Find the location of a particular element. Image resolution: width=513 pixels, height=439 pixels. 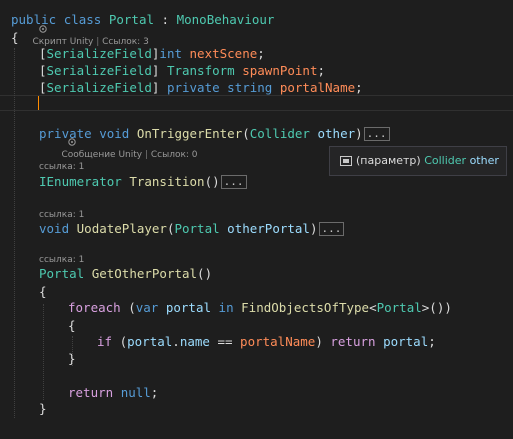

property: name is located at coordinates (194, 341).